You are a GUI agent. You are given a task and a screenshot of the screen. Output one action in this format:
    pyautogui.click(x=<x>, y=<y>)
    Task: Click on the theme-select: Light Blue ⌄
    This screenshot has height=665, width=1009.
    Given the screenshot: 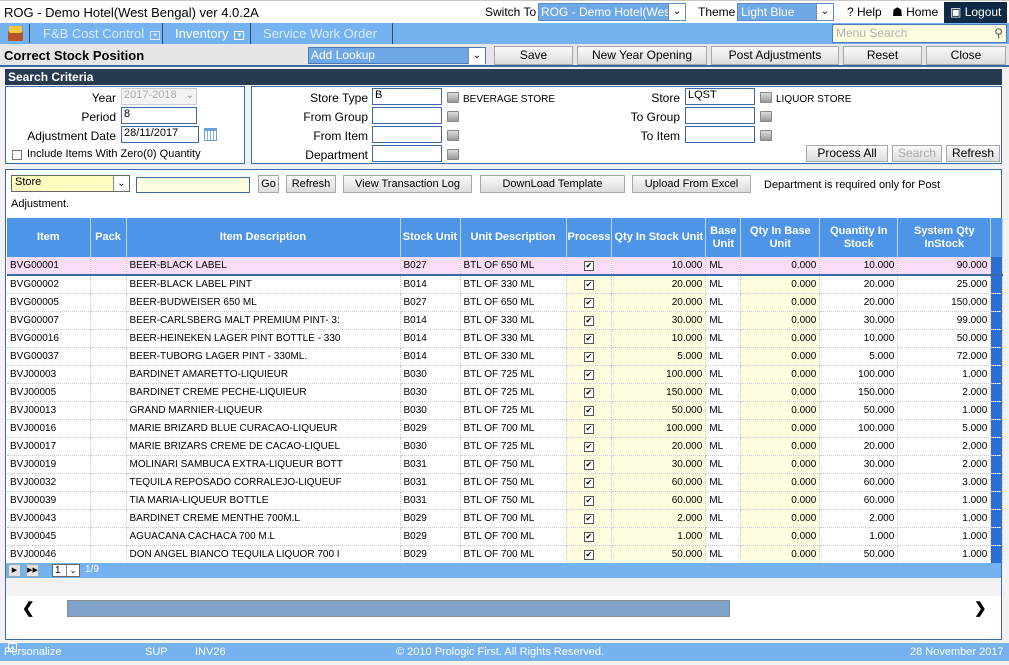 What is the action you would take?
    pyautogui.click(x=785, y=12)
    